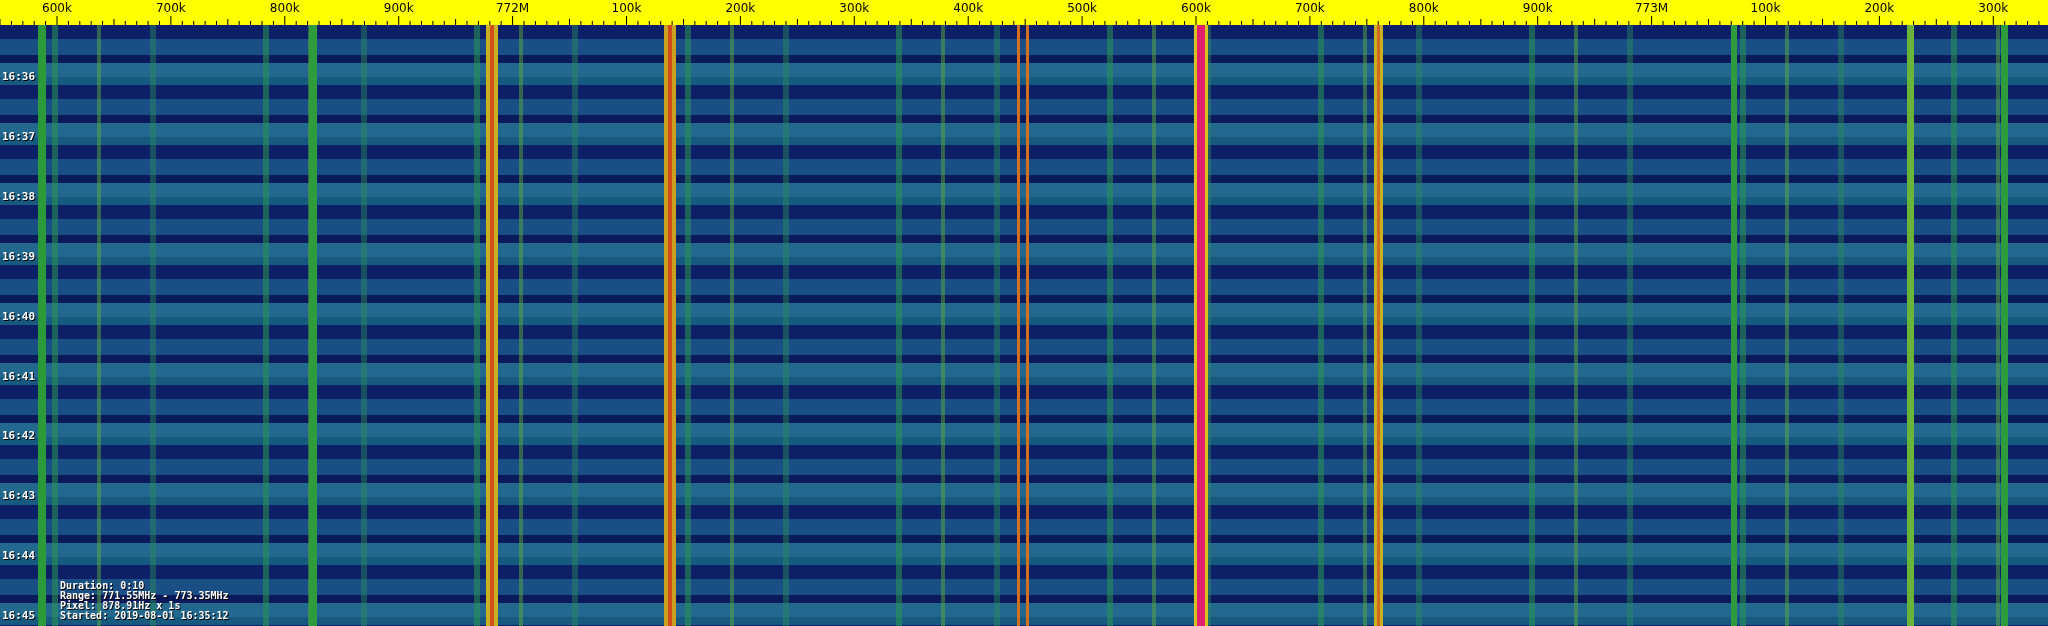  What do you see at coordinates (19, 77) in the screenshot?
I see `time-label: 16:36` at bounding box center [19, 77].